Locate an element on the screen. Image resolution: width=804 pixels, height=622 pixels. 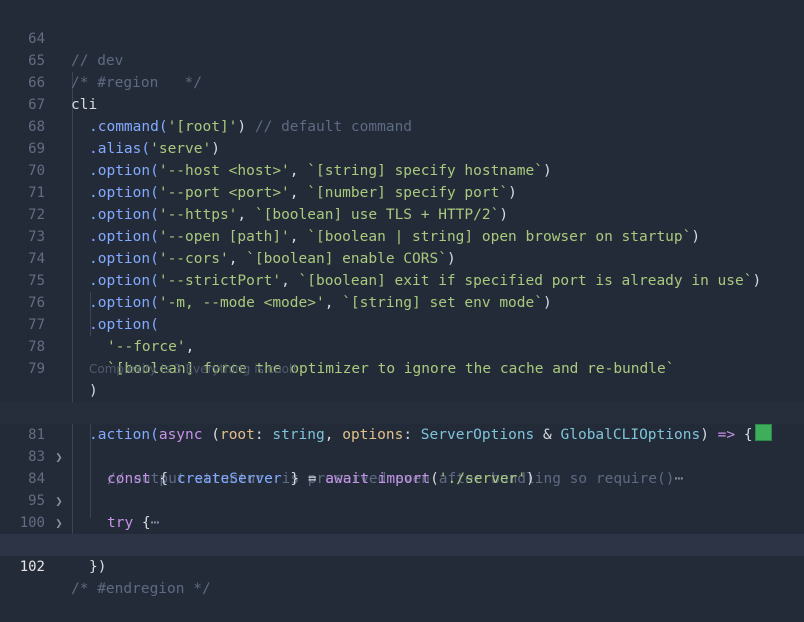
code-line: 76 .option( is located at coordinates (402, 301).